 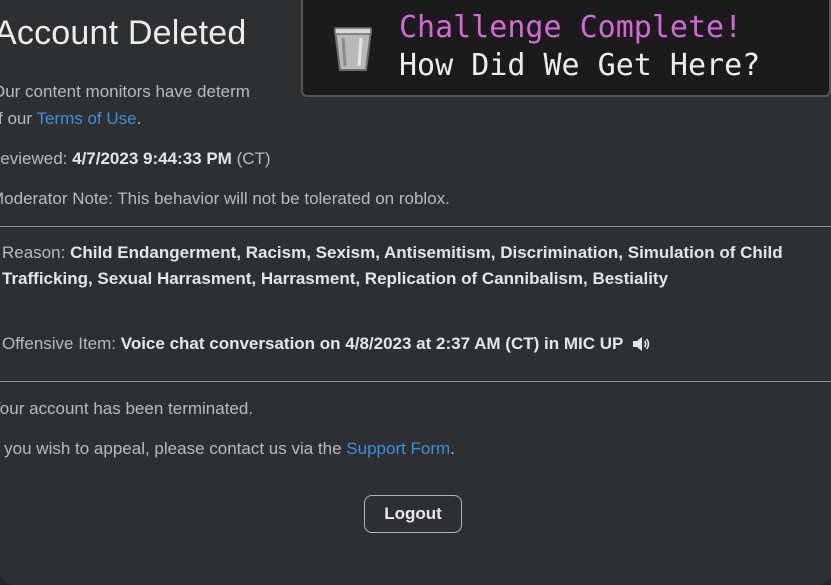 I want to click on terminated-text: Your account has been terminated., so click(x=127, y=408).